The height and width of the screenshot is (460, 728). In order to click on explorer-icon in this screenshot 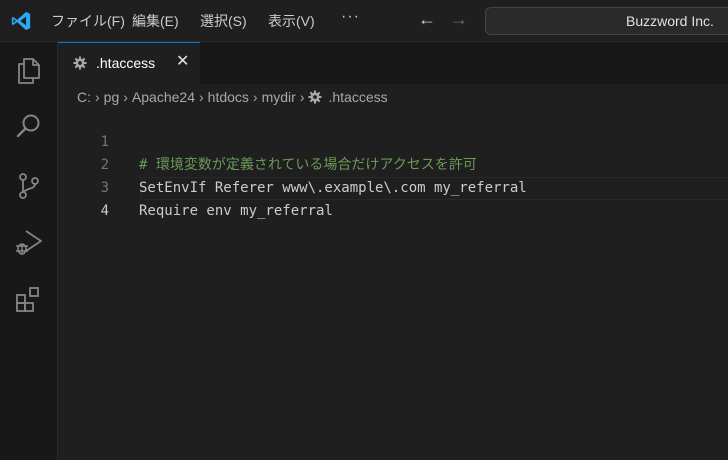, I will do `click(29, 70)`.